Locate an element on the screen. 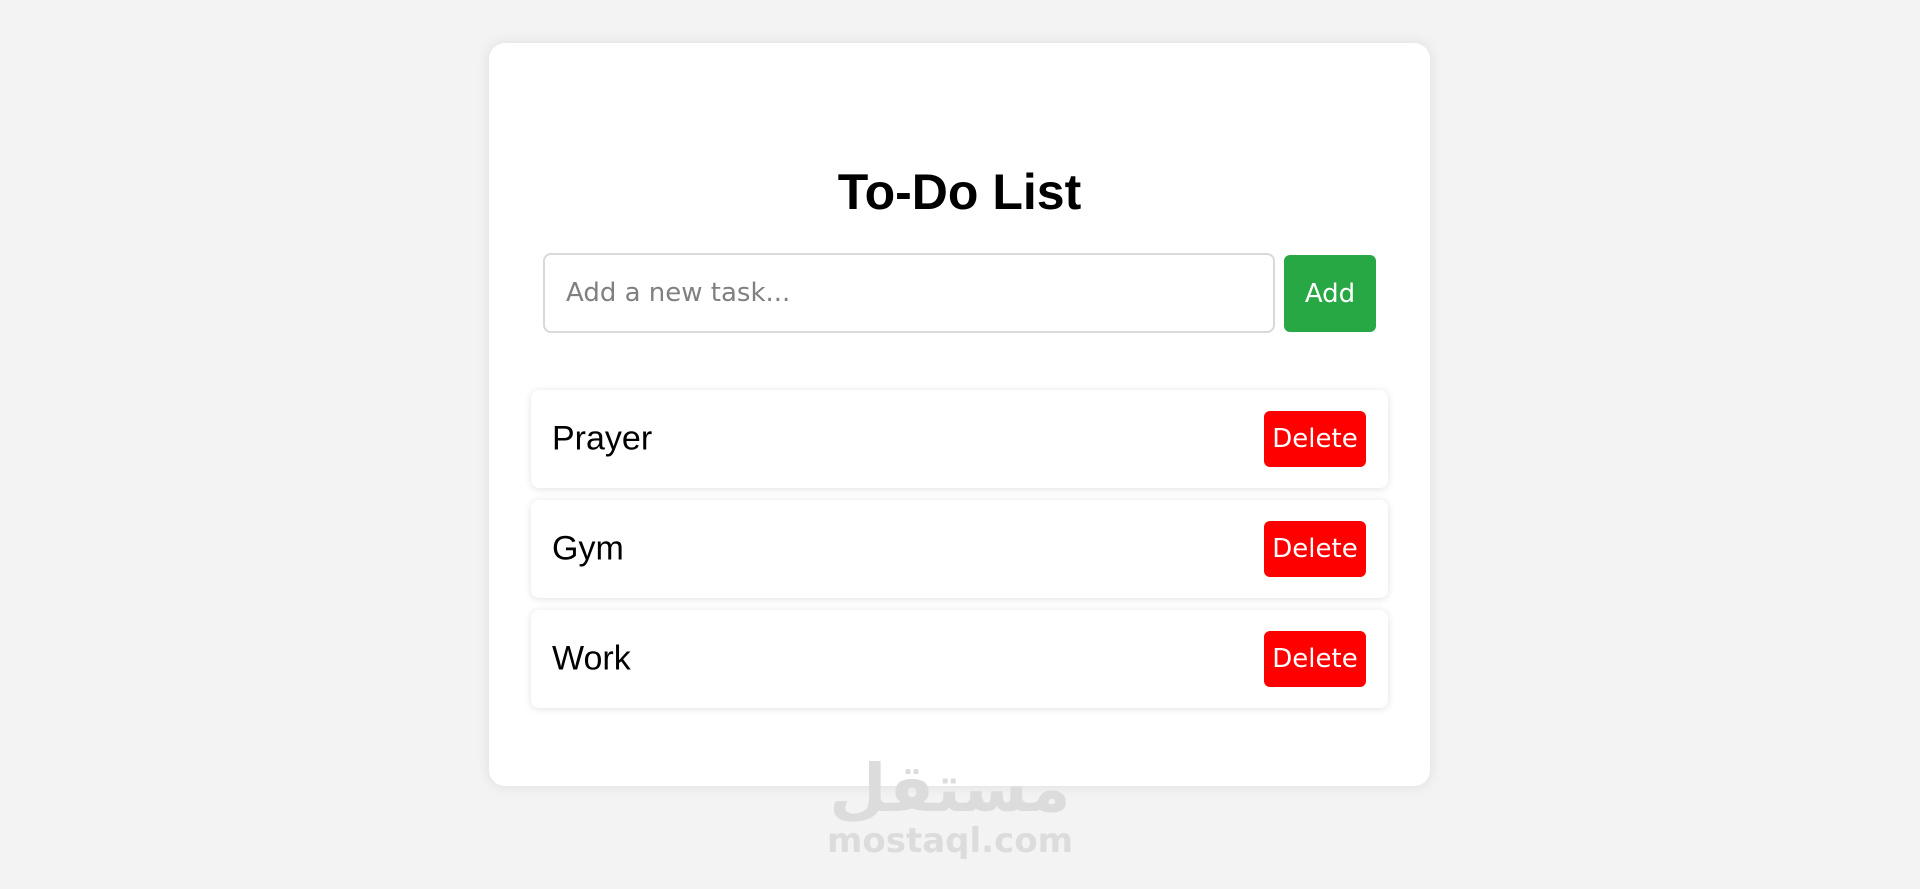  task-item: Work Delete is located at coordinates (959, 659).